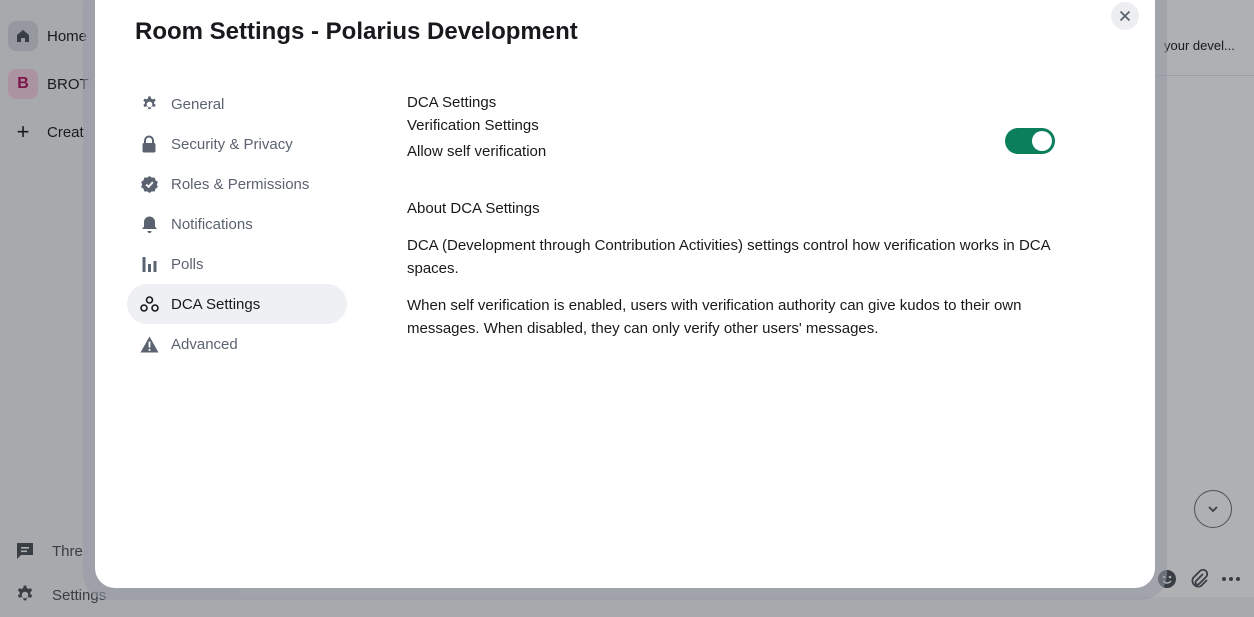 This screenshot has width=1254, height=617. What do you see at coordinates (452, 102) in the screenshot?
I see `panel-heading: DCA Settings` at bounding box center [452, 102].